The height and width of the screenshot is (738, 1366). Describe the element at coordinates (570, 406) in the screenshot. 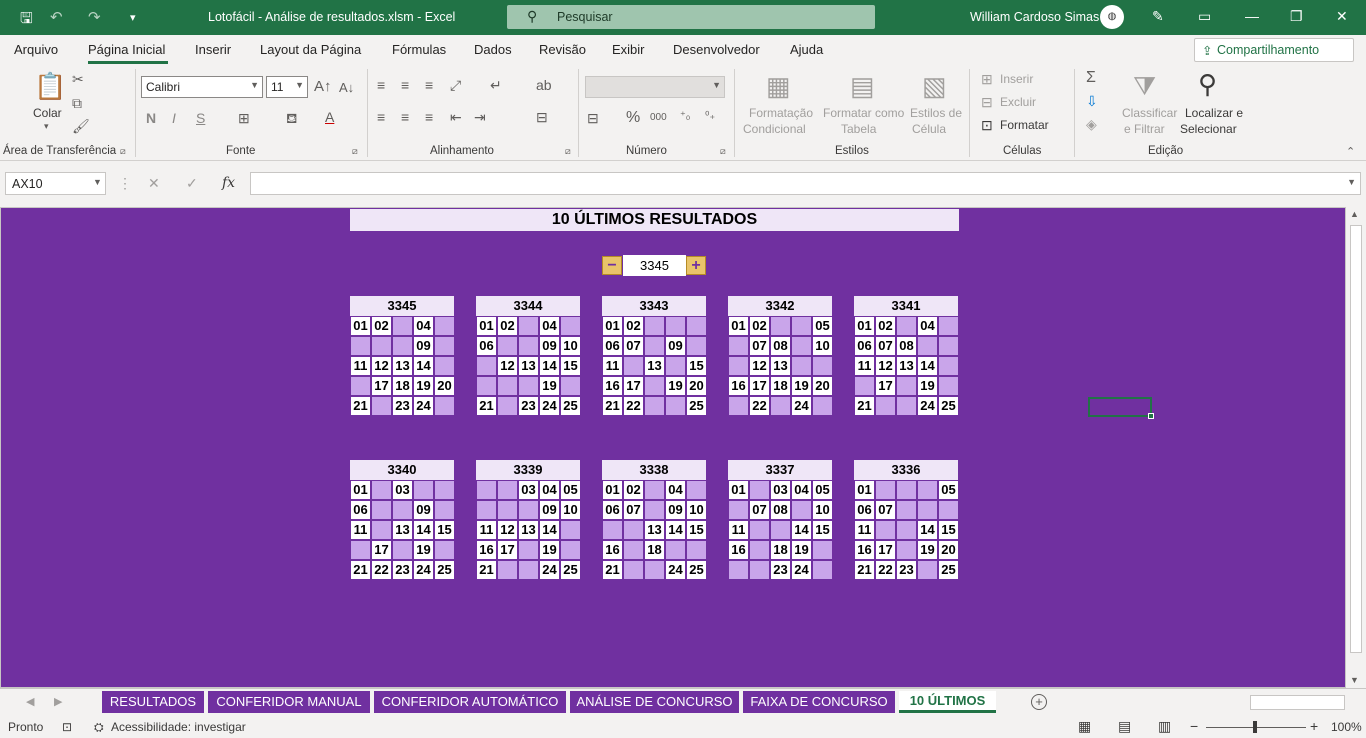

I see `number-cell: 25` at that location.